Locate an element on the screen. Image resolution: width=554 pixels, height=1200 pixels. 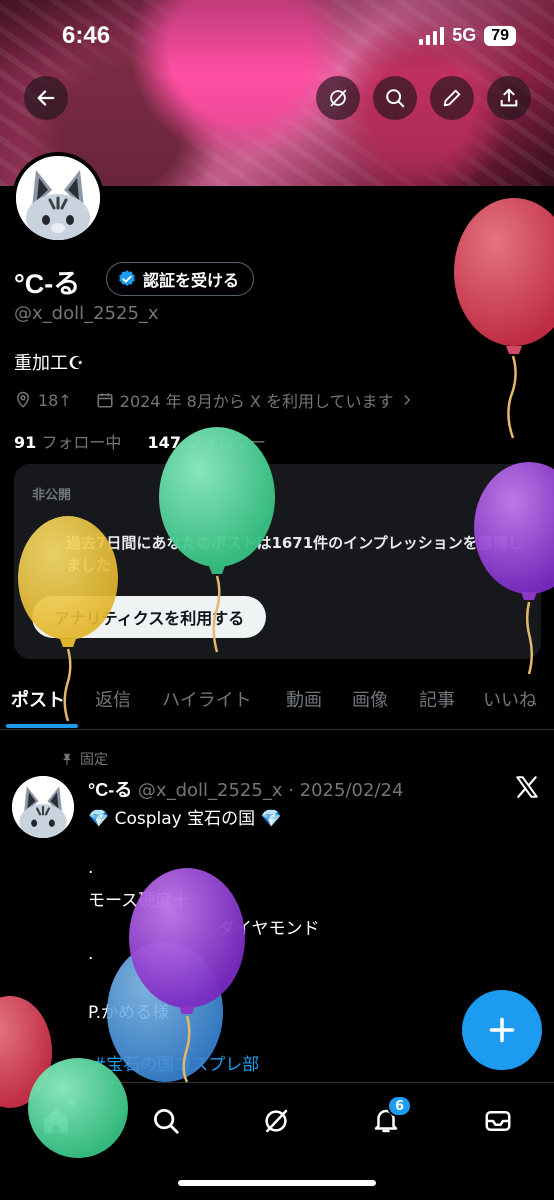
tab-images: 画像 is located at coordinates (370, 699).